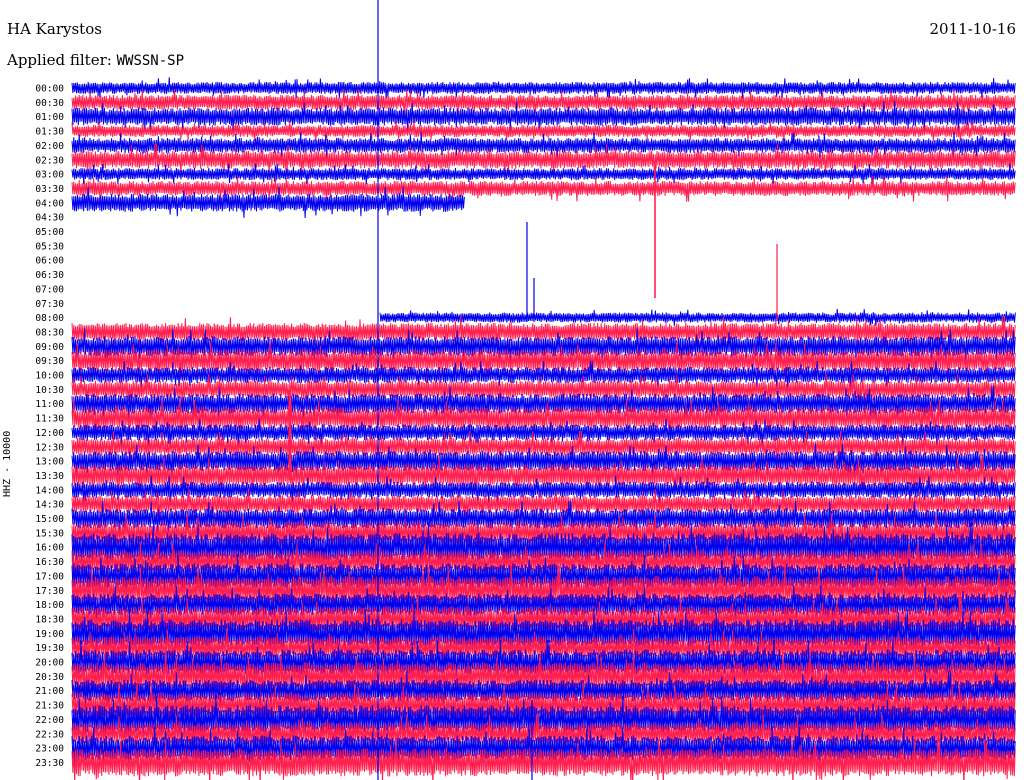 The height and width of the screenshot is (780, 1024). I want to click on row-label: 12:30, so click(49, 447).